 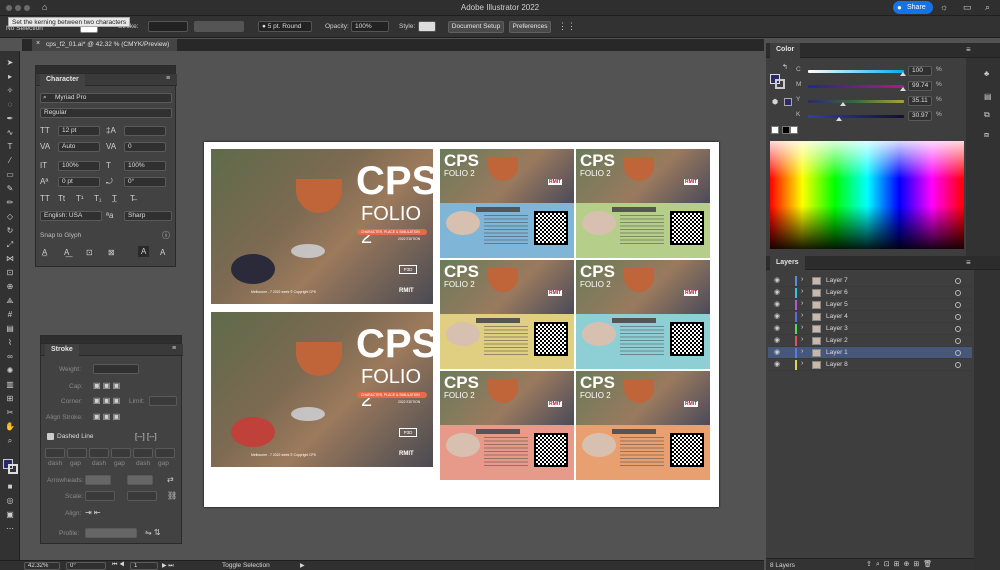 I want to click on layer-row: ◉ › Layer 4, so click(x=870, y=317).